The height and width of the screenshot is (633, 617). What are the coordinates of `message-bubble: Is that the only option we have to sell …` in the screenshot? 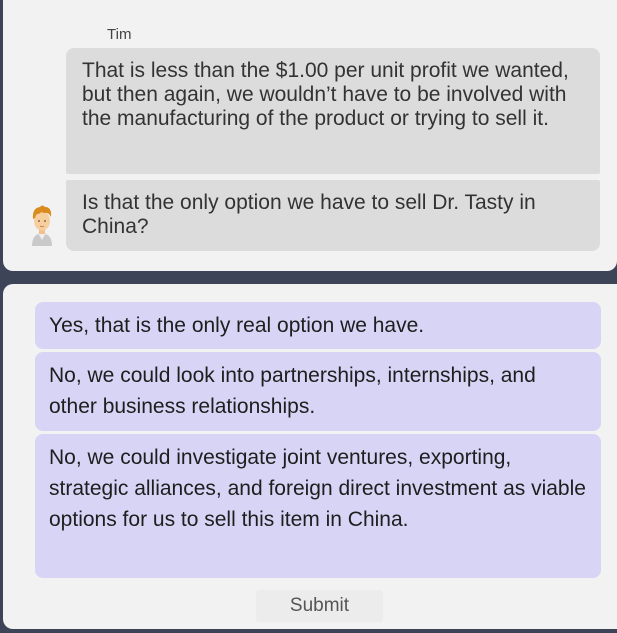 It's located at (333, 215).